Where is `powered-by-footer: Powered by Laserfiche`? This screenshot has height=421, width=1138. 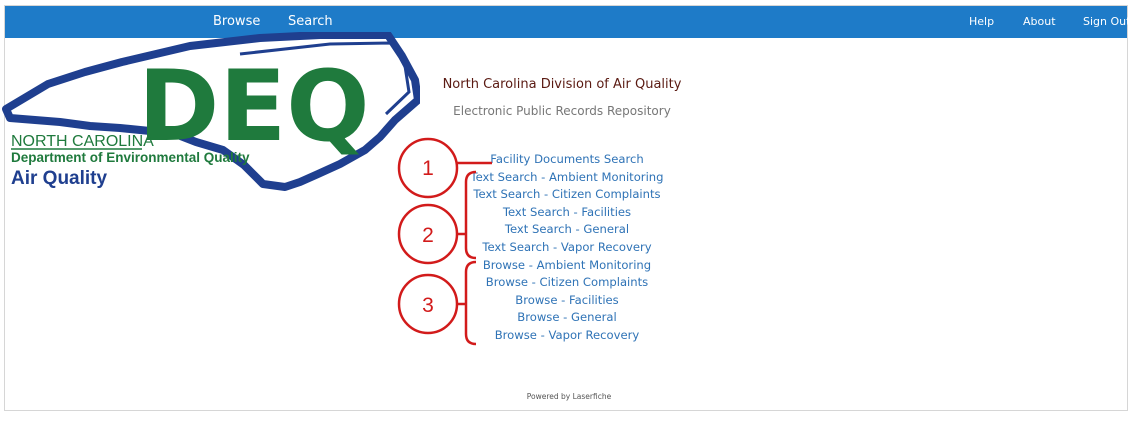
powered-by-footer: Powered by Laserfiche is located at coordinates (569, 396).